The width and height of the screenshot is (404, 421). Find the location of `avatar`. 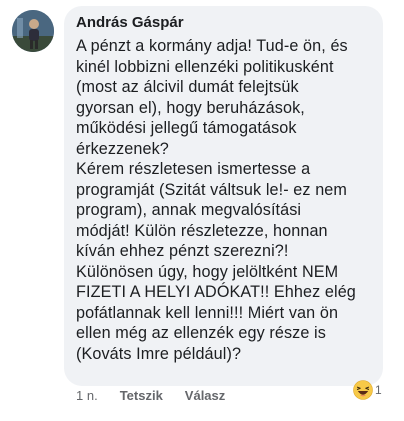

avatar is located at coordinates (33, 31).